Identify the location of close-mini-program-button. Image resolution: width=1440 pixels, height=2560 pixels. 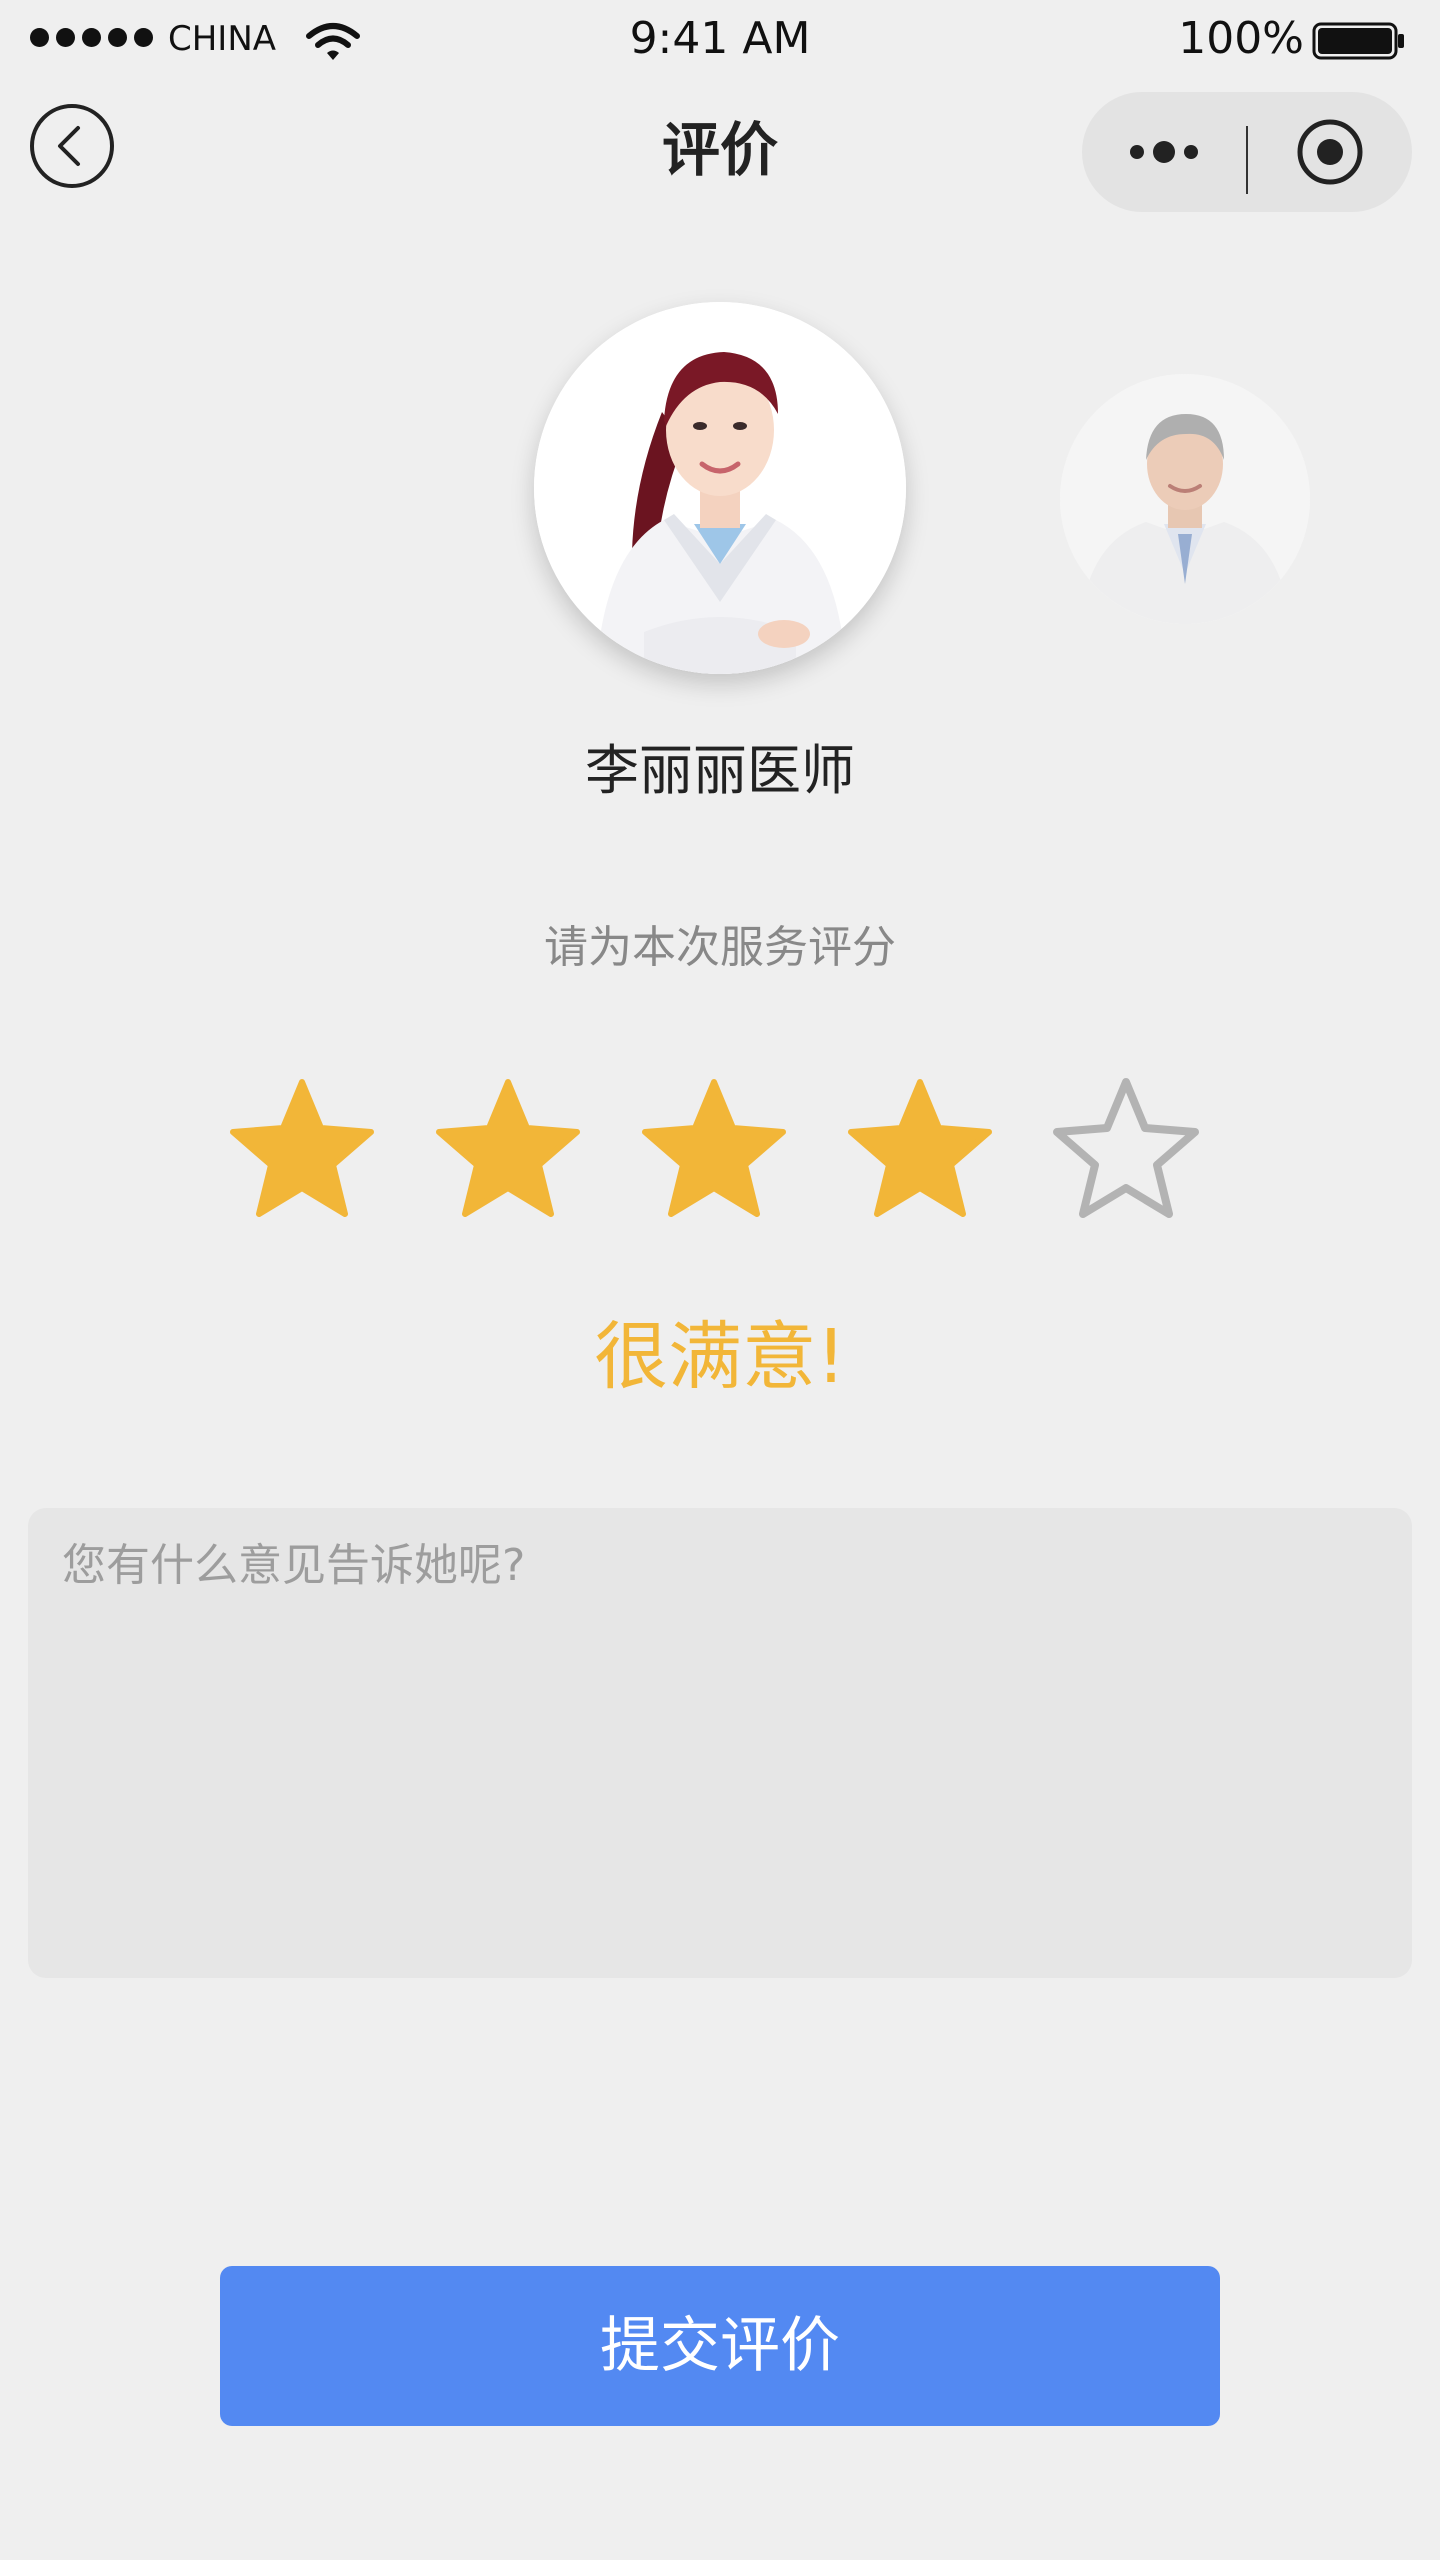
(1330, 152).